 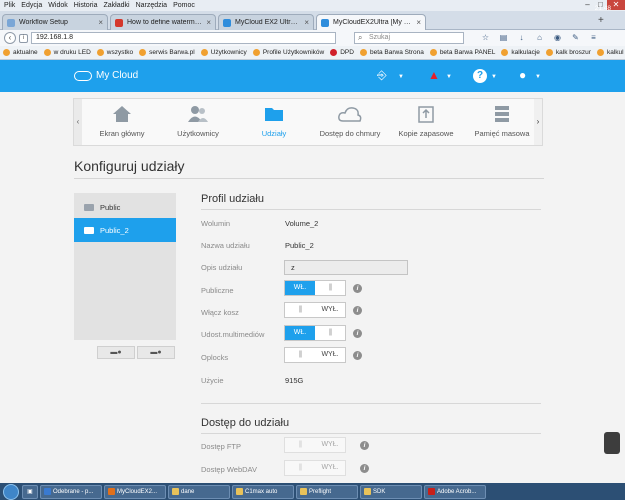 What do you see at coordinates (568, 52) in the screenshot?
I see `bookmark-item: kalk broszur` at bounding box center [568, 52].